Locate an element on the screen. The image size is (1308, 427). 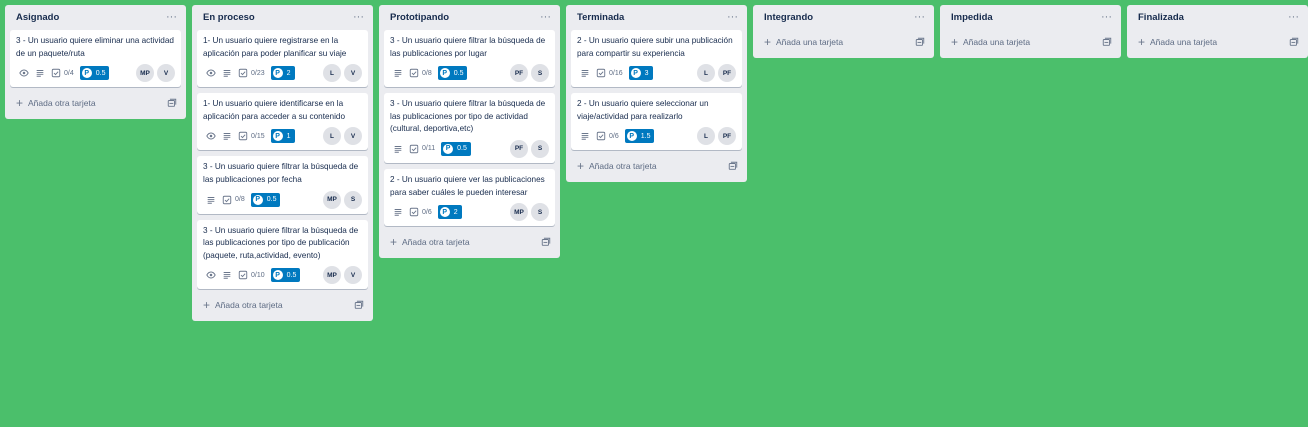
list-header: Prototipando ··· is located at coordinates (469, 17).